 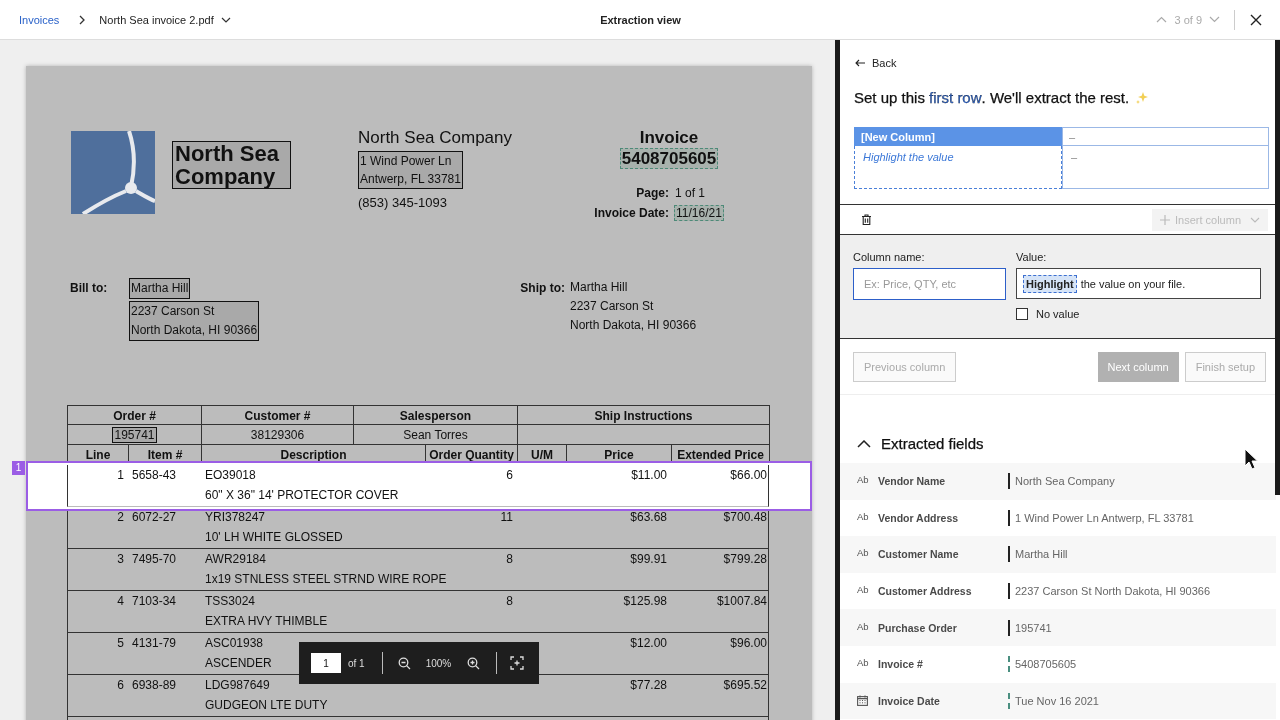 I want to click on field-value: 1 of 1, so click(x=690, y=193).